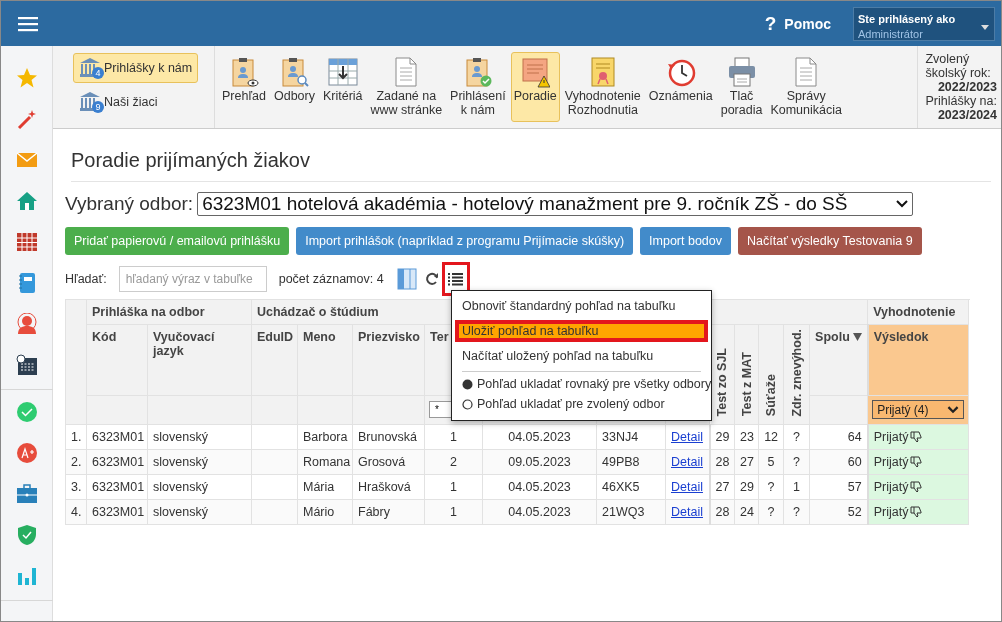  I want to click on year-label: Zvolený školský rok:, so click(958, 66).